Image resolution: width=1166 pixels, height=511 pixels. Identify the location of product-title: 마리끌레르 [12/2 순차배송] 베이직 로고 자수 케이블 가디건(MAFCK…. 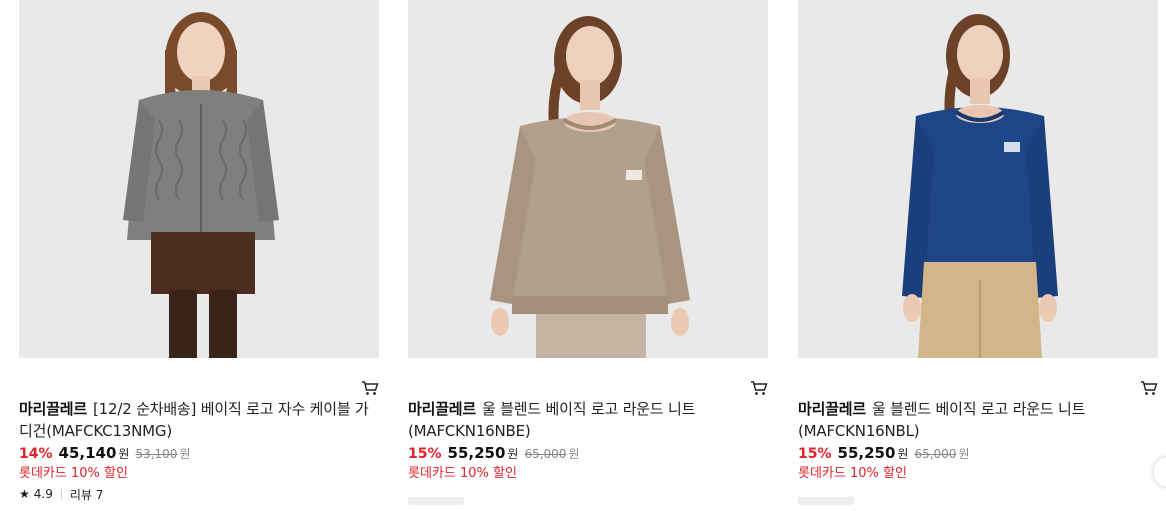
(199, 420).